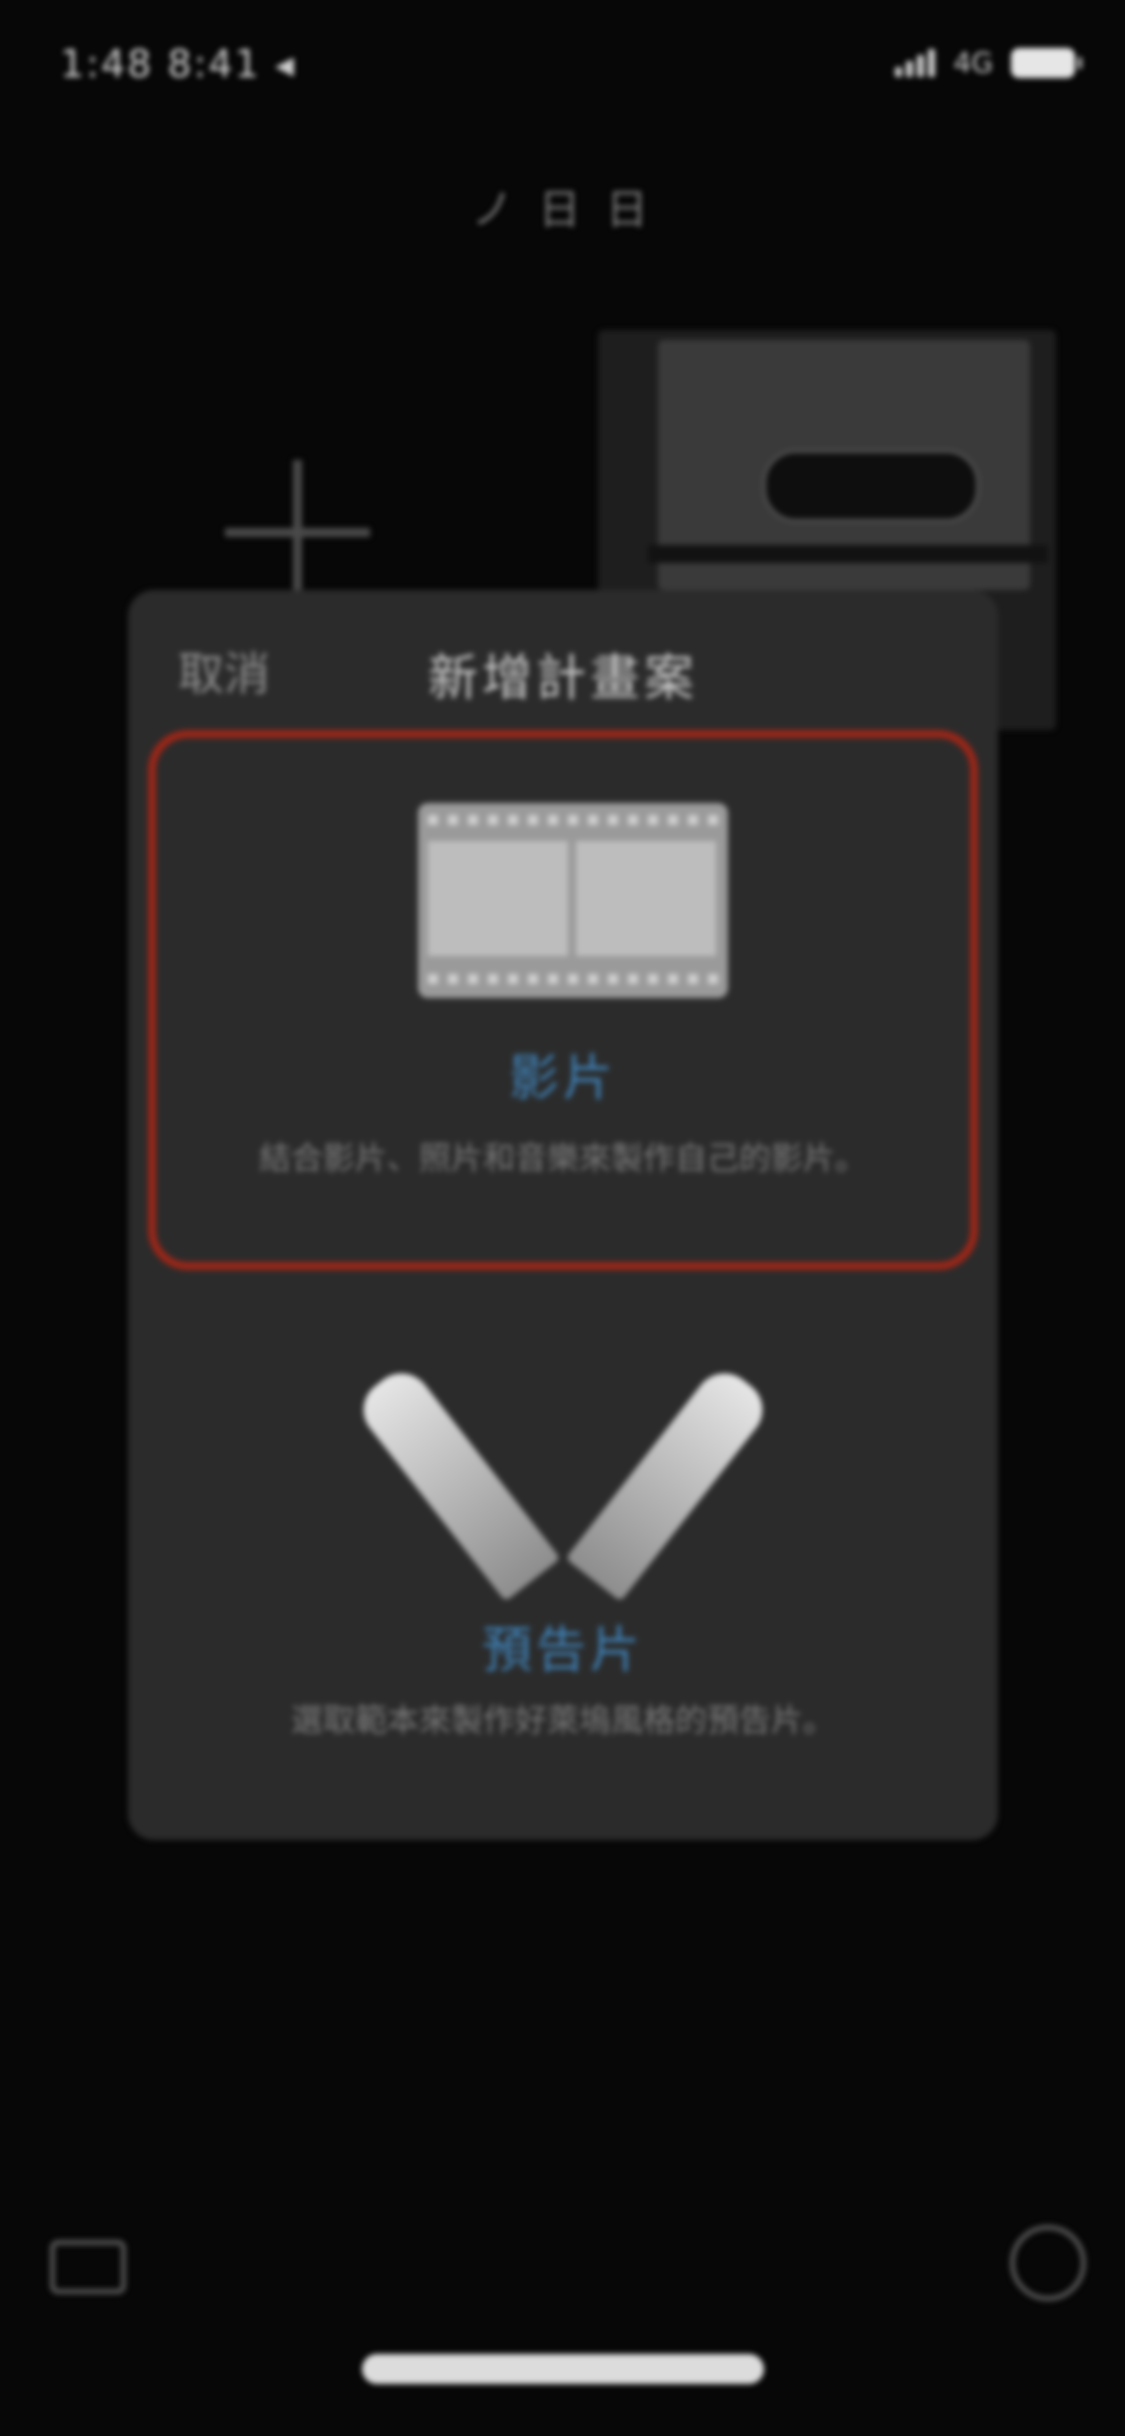 The height and width of the screenshot is (2436, 1125). What do you see at coordinates (573, 900) in the screenshot?
I see `film-strip-icon` at bounding box center [573, 900].